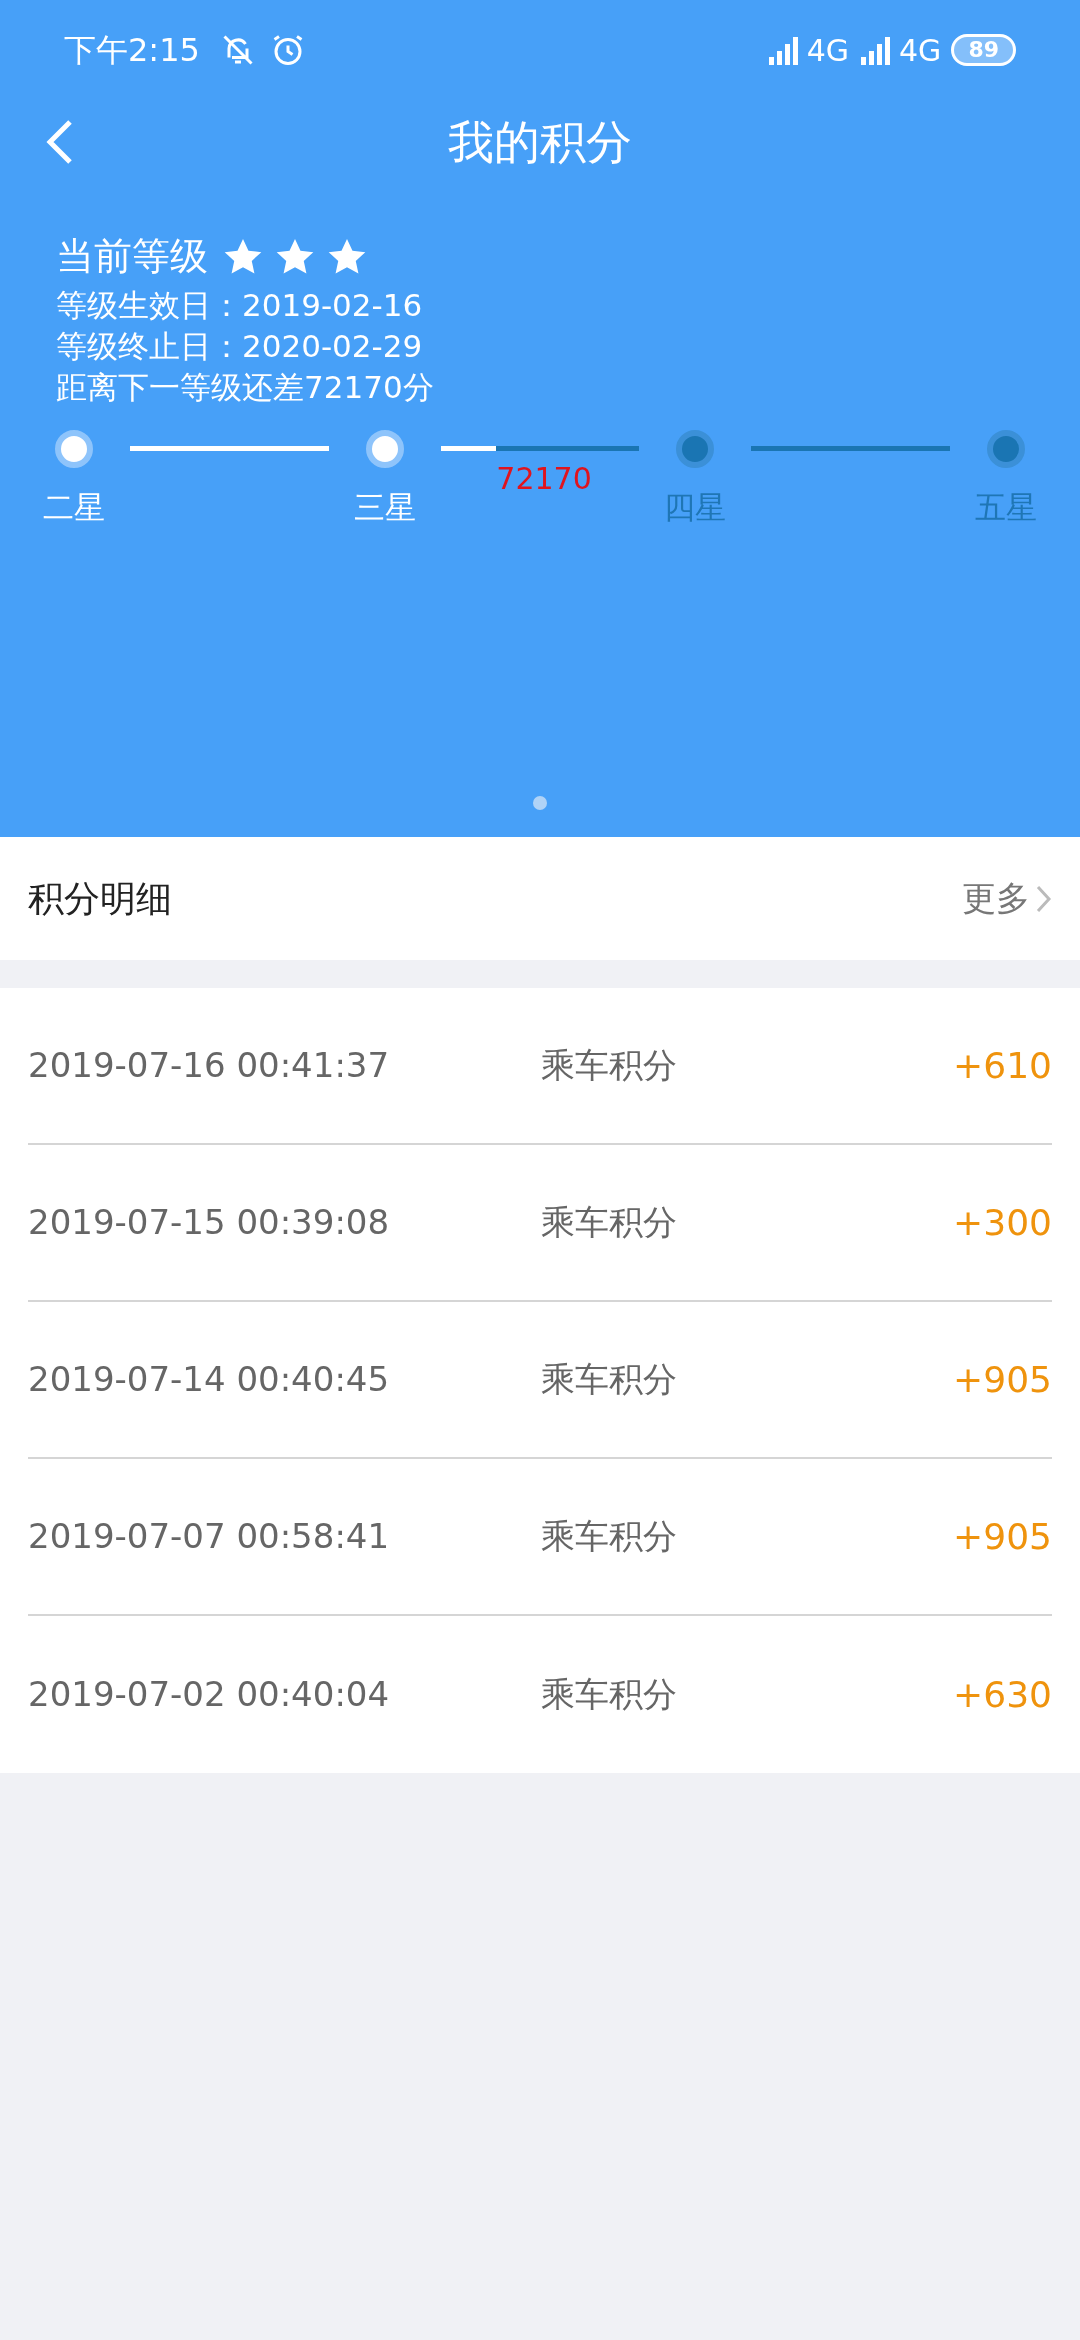 The image size is (1080, 2340). What do you see at coordinates (1002, 1222) in the screenshot?
I see `record-points: +300` at bounding box center [1002, 1222].